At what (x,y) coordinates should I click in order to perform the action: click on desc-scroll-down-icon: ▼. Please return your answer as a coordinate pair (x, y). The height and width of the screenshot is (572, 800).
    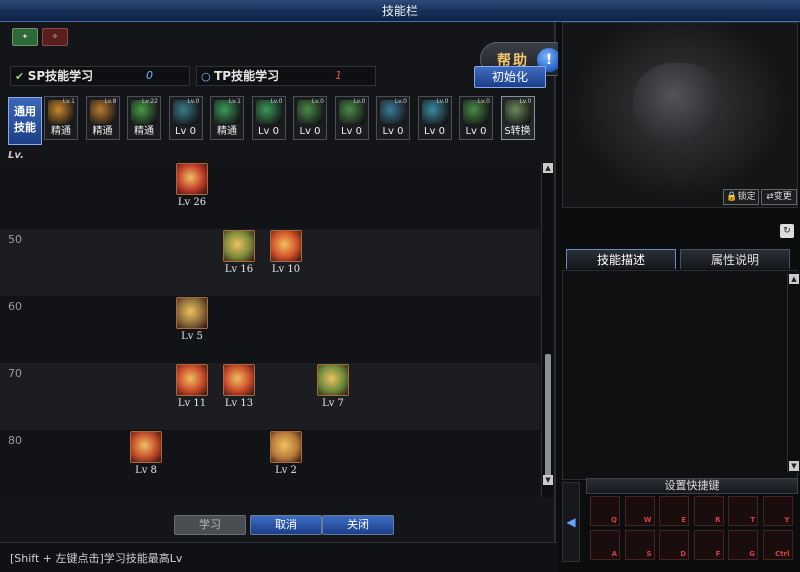
    Looking at the image, I should click on (794, 466).